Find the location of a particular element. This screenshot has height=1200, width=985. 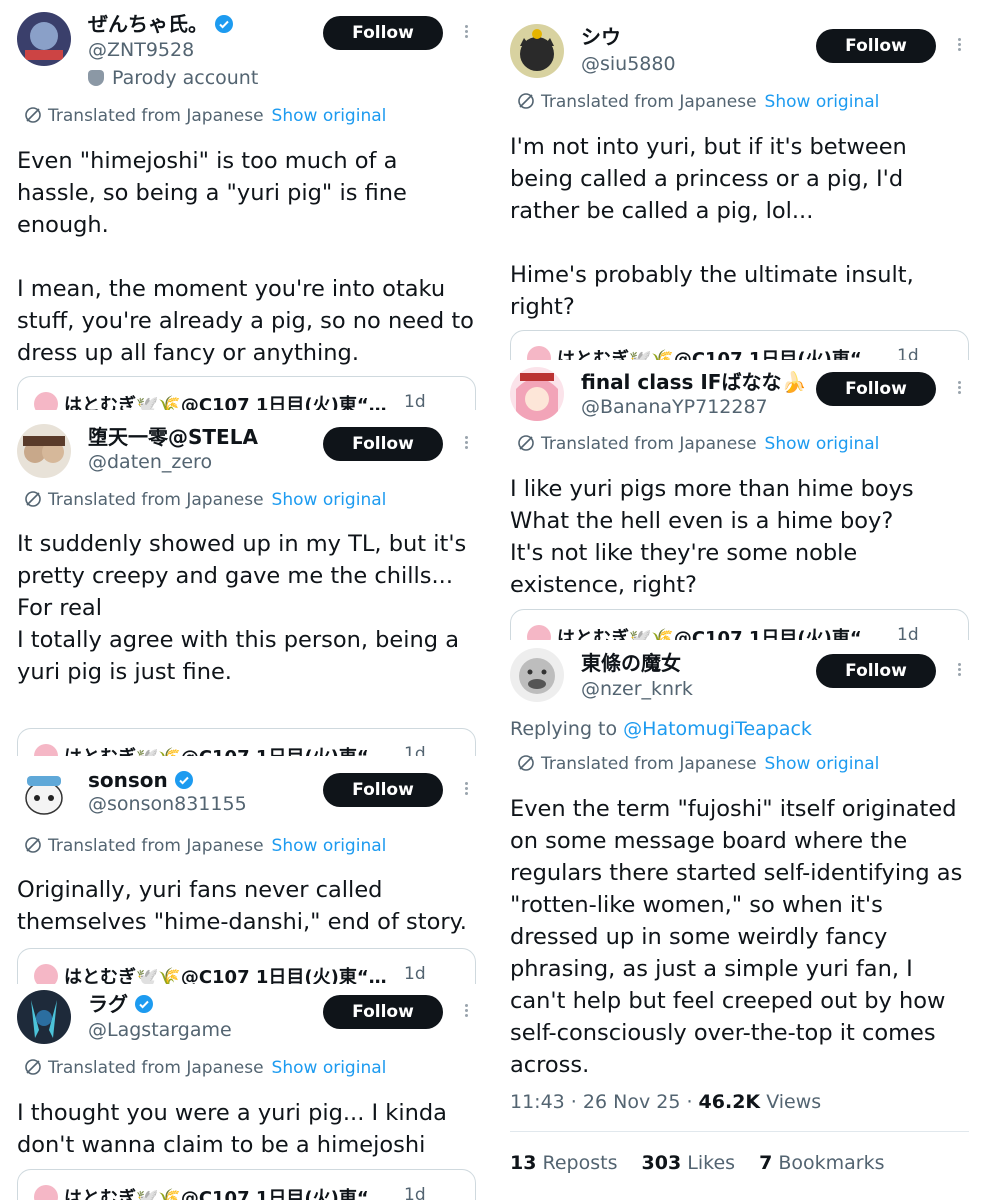

display-name: 東條の魔女 is located at coordinates (631, 663).